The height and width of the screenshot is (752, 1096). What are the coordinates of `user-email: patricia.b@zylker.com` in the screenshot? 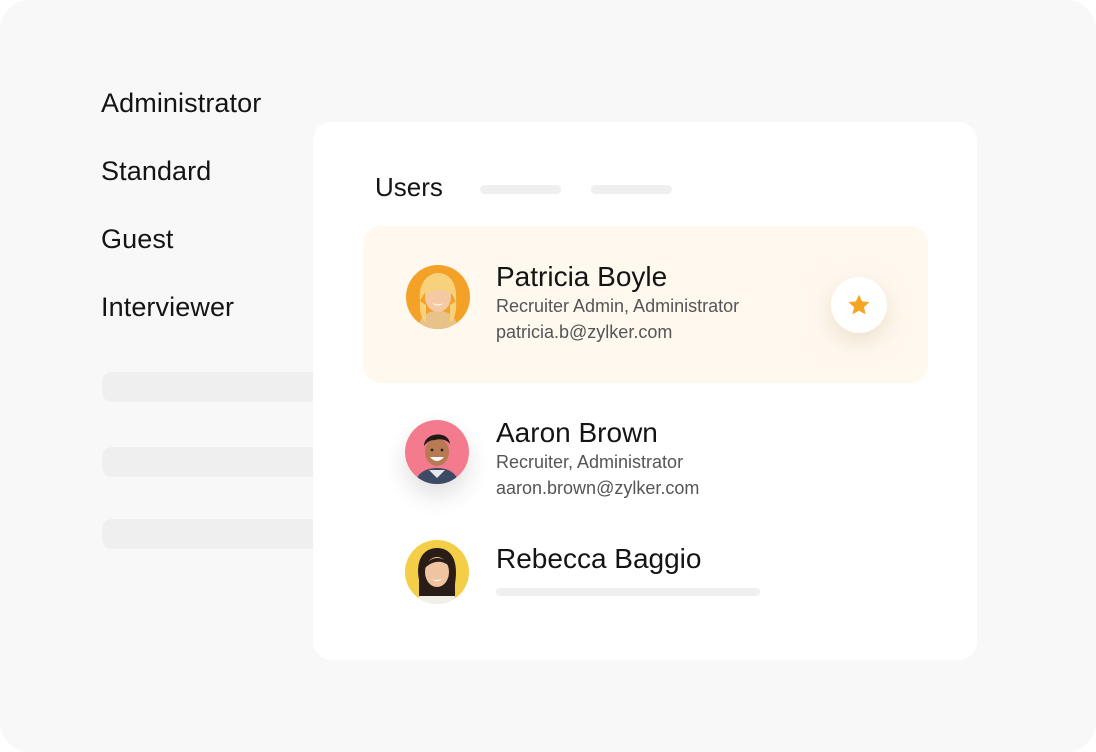 It's located at (584, 332).